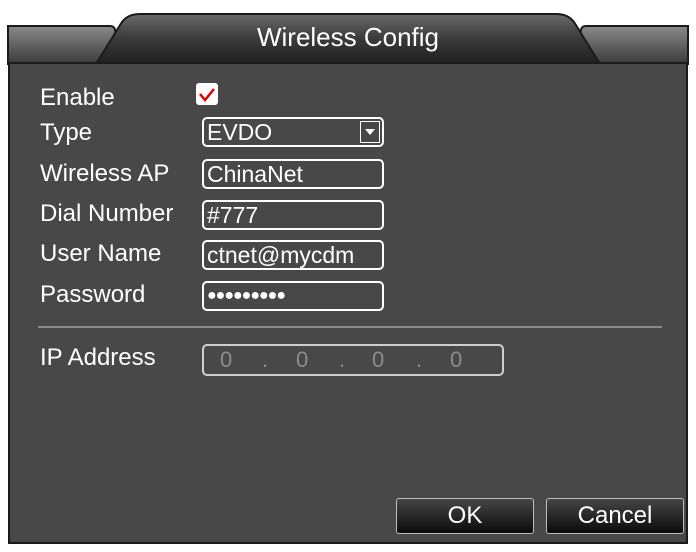 The image size is (696, 552). I want to click on user-name-input: ctnet@mycdm, so click(293, 255).